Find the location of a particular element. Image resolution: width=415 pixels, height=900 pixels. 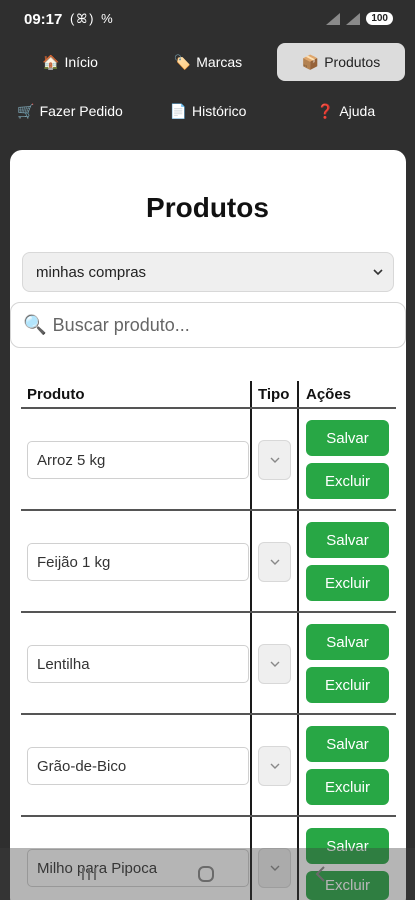

nav-item-label: Marcas is located at coordinates (219, 62).